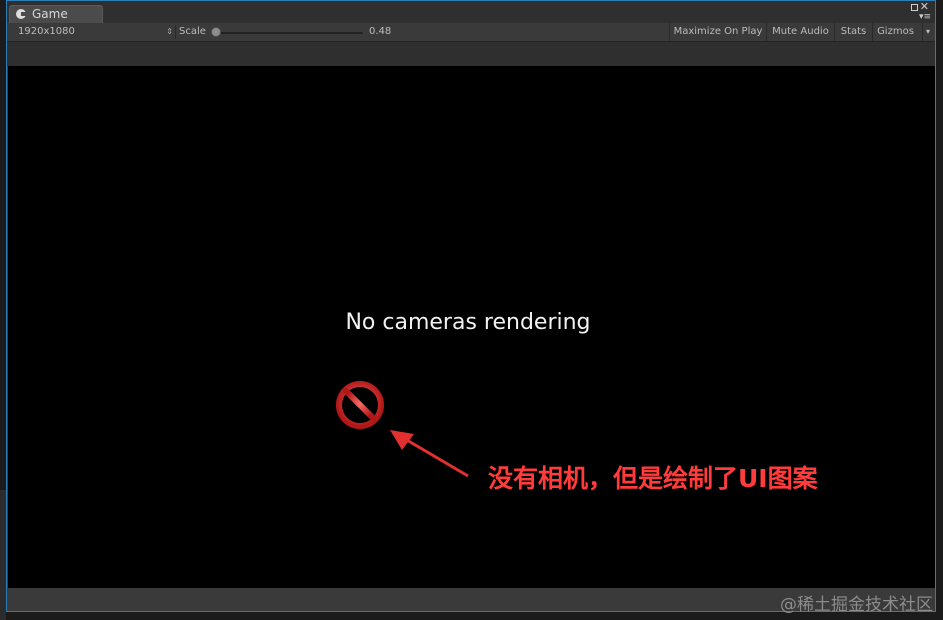 Image resolution: width=943 pixels, height=620 pixels. I want to click on close-icon: ✕, so click(924, 6).